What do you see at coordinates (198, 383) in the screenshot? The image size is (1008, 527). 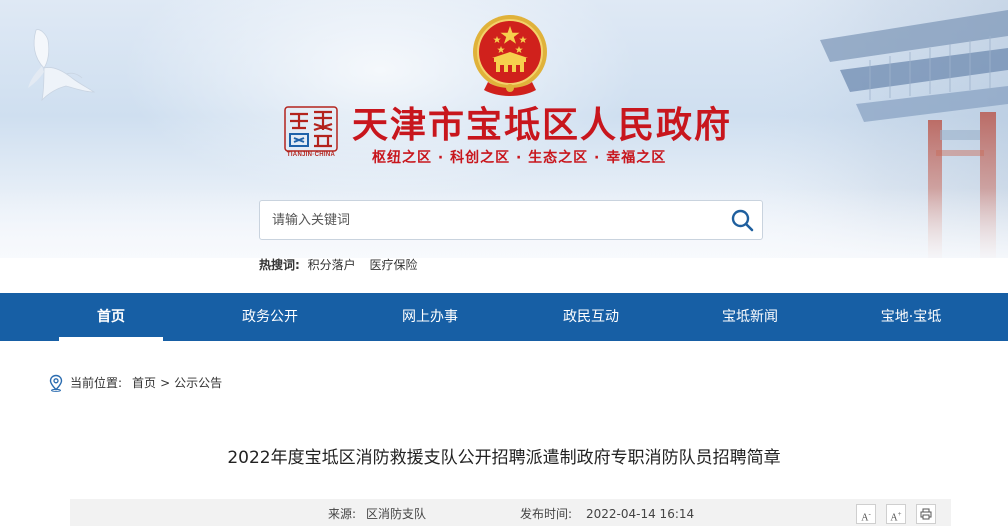 I see `breadcrumb-announcements: 公示公告` at bounding box center [198, 383].